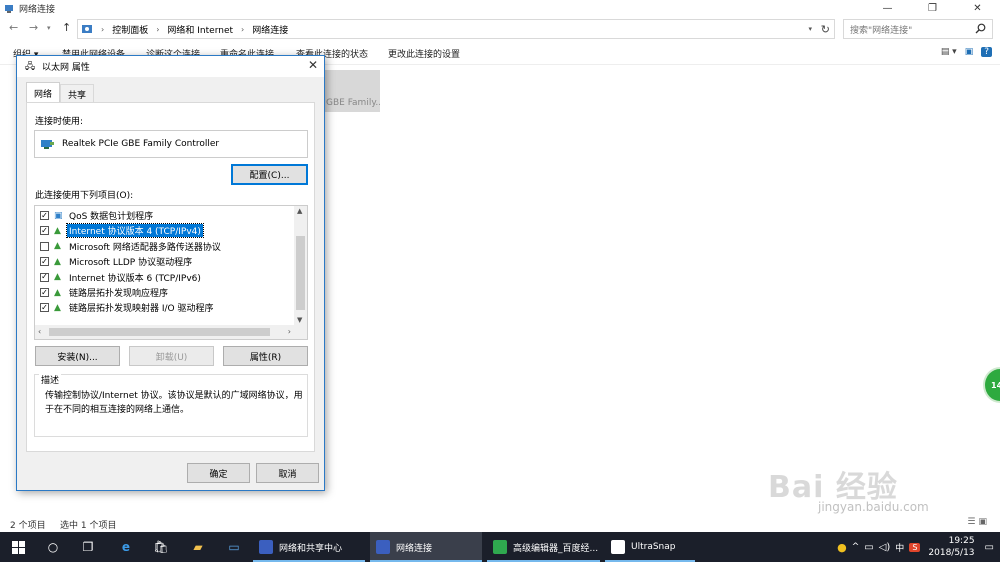 The width and height of the screenshot is (1000, 562). Describe the element at coordinates (299, 320) in the screenshot. I see `scroll-down-icon: ▼` at that location.